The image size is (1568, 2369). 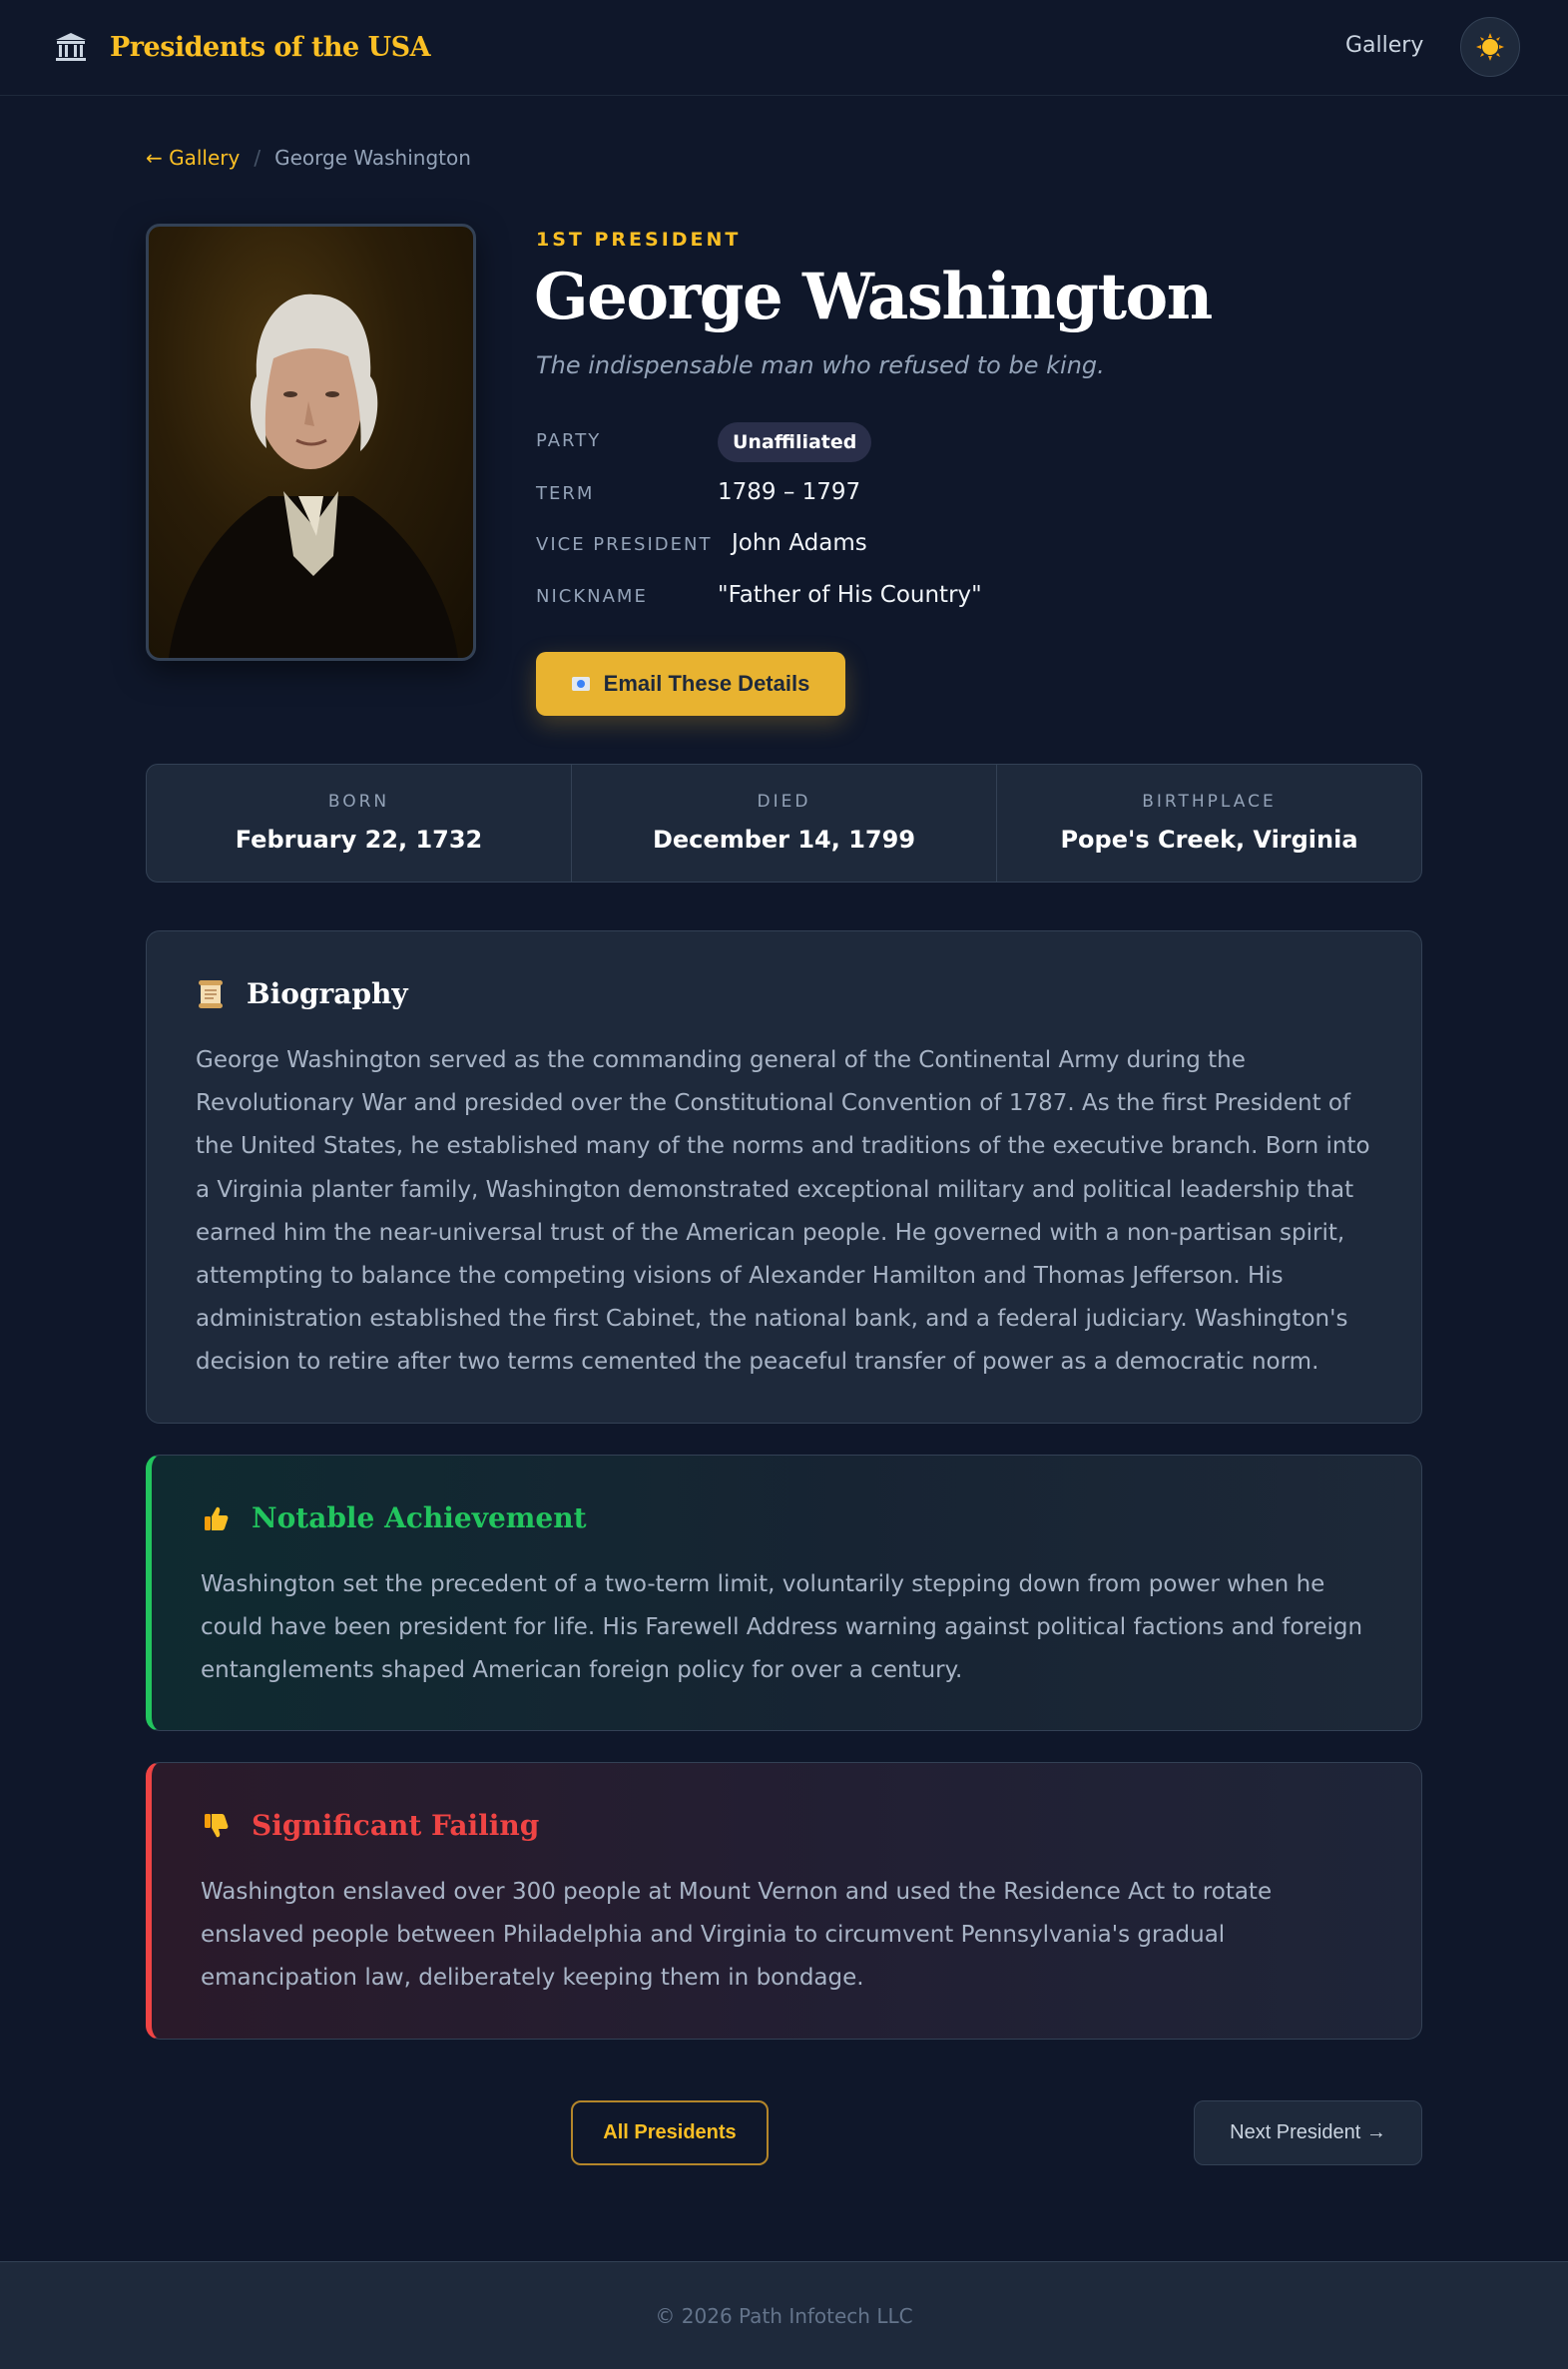 I want to click on portrait-image, so click(x=313, y=476).